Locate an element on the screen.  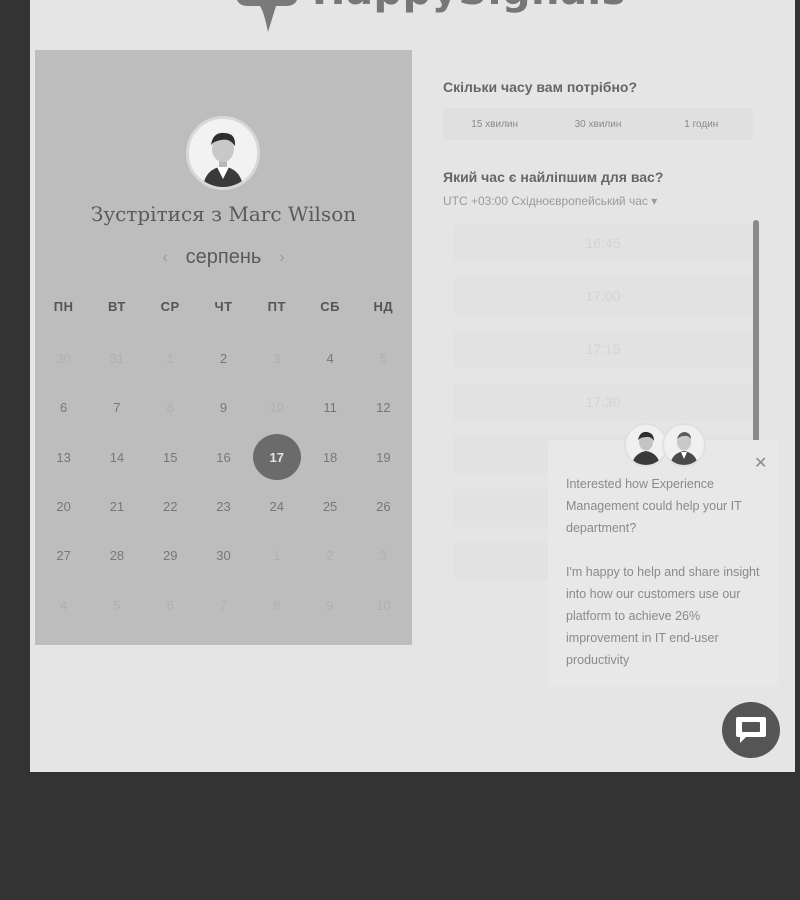
duration-option-15: 15 хвилин is located at coordinates (494, 124).